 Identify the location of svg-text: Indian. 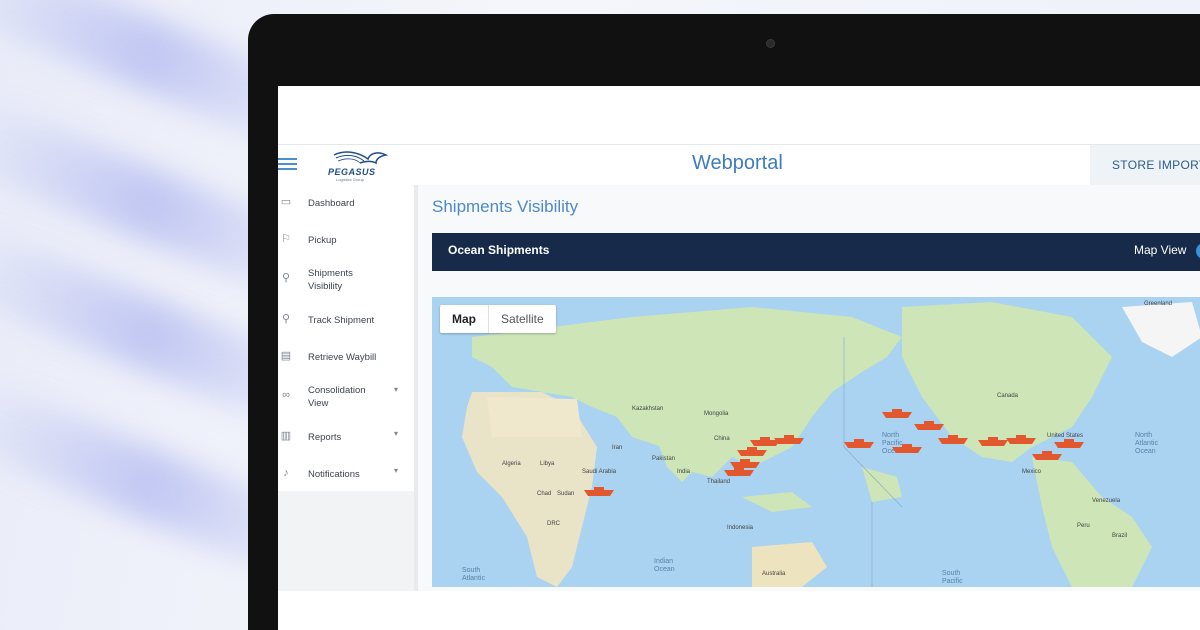
(663, 561).